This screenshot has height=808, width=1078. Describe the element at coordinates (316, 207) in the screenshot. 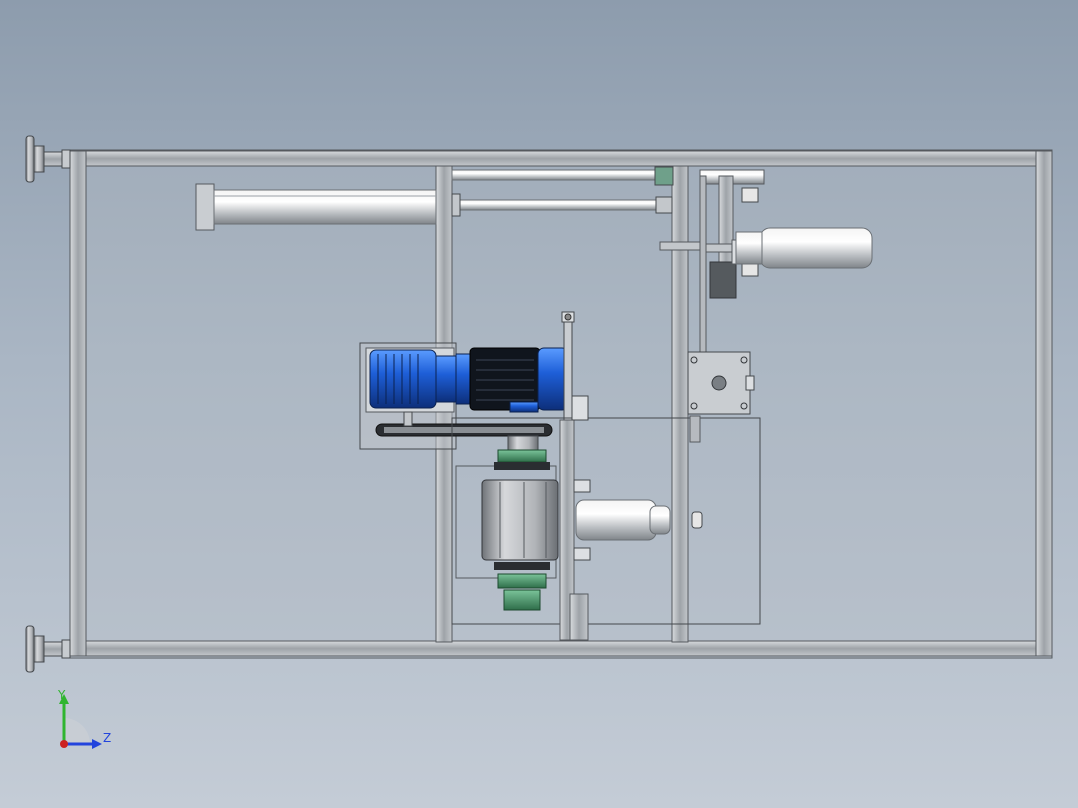

I see `pneumatic-cylinder` at that location.